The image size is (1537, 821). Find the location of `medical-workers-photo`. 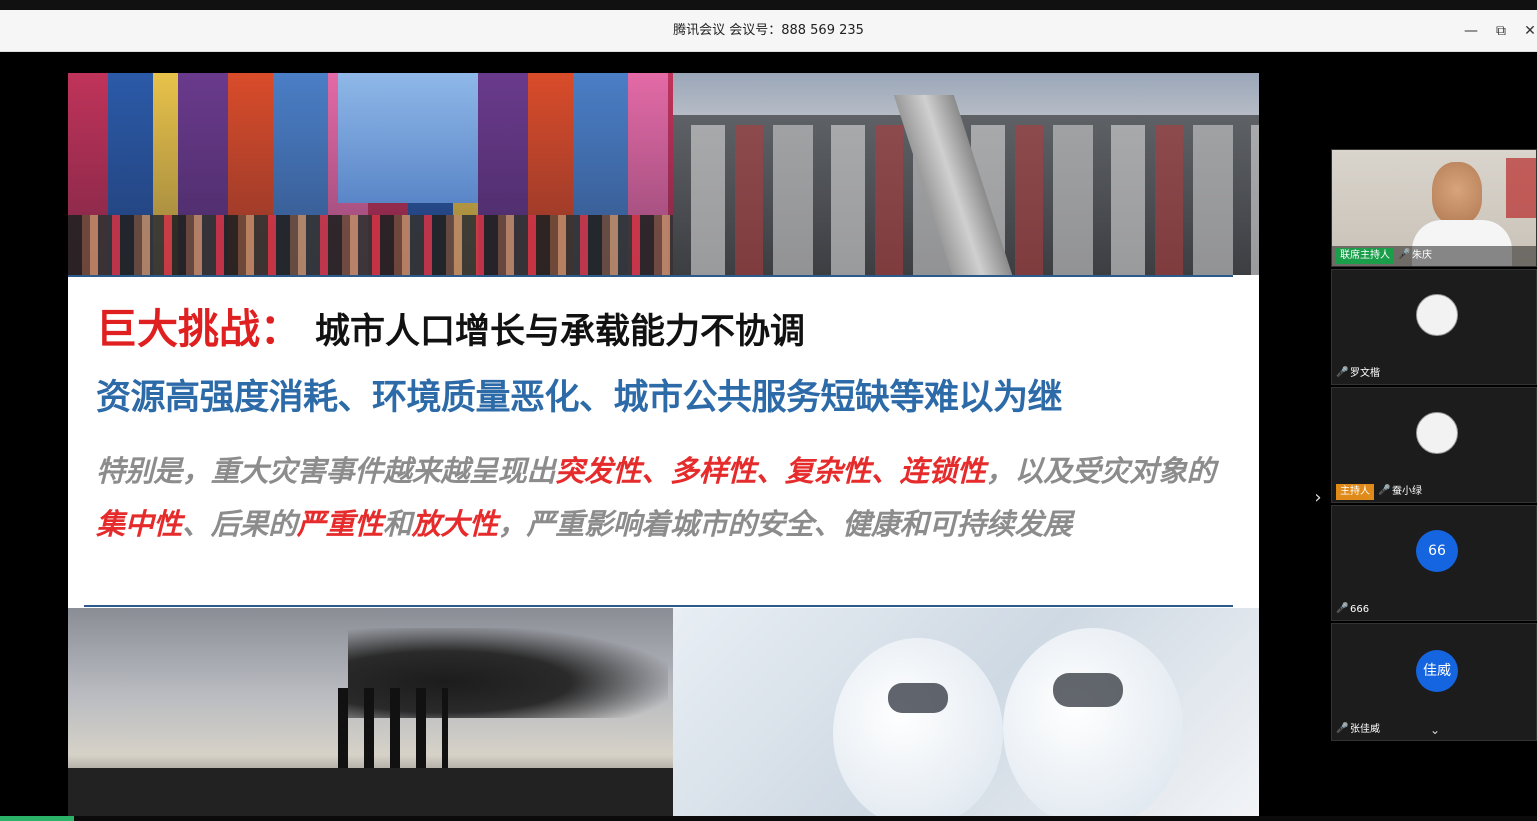

medical-workers-photo is located at coordinates (966, 713).